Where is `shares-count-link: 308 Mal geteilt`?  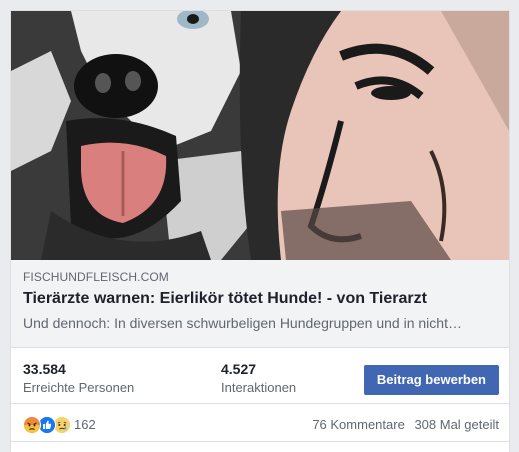 shares-count-link: 308 Mal geteilt is located at coordinates (456, 424).